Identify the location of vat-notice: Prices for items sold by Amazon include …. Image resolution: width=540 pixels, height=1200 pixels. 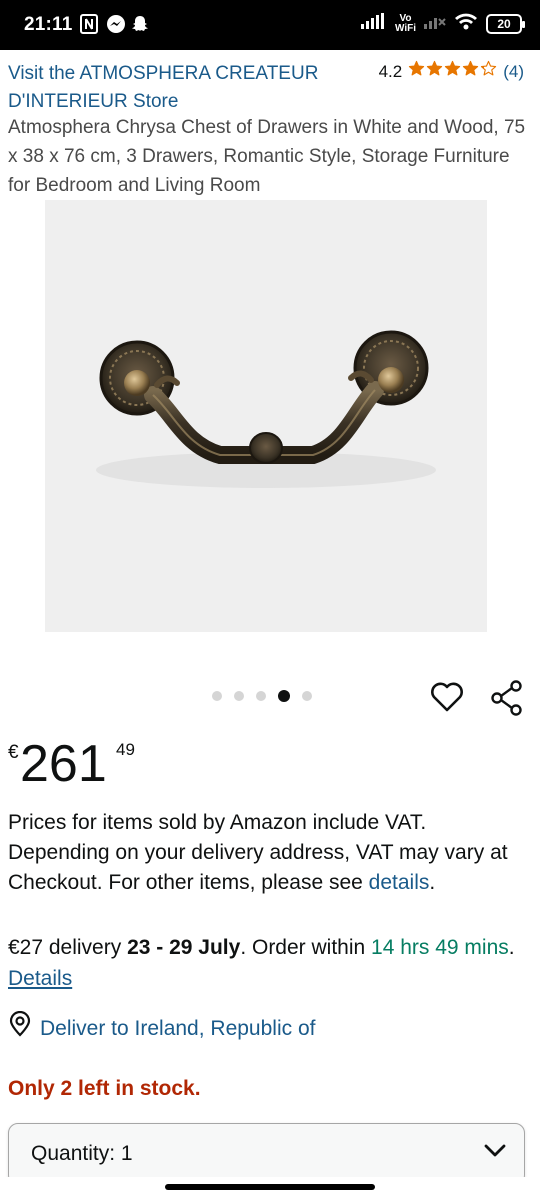
(268, 853).